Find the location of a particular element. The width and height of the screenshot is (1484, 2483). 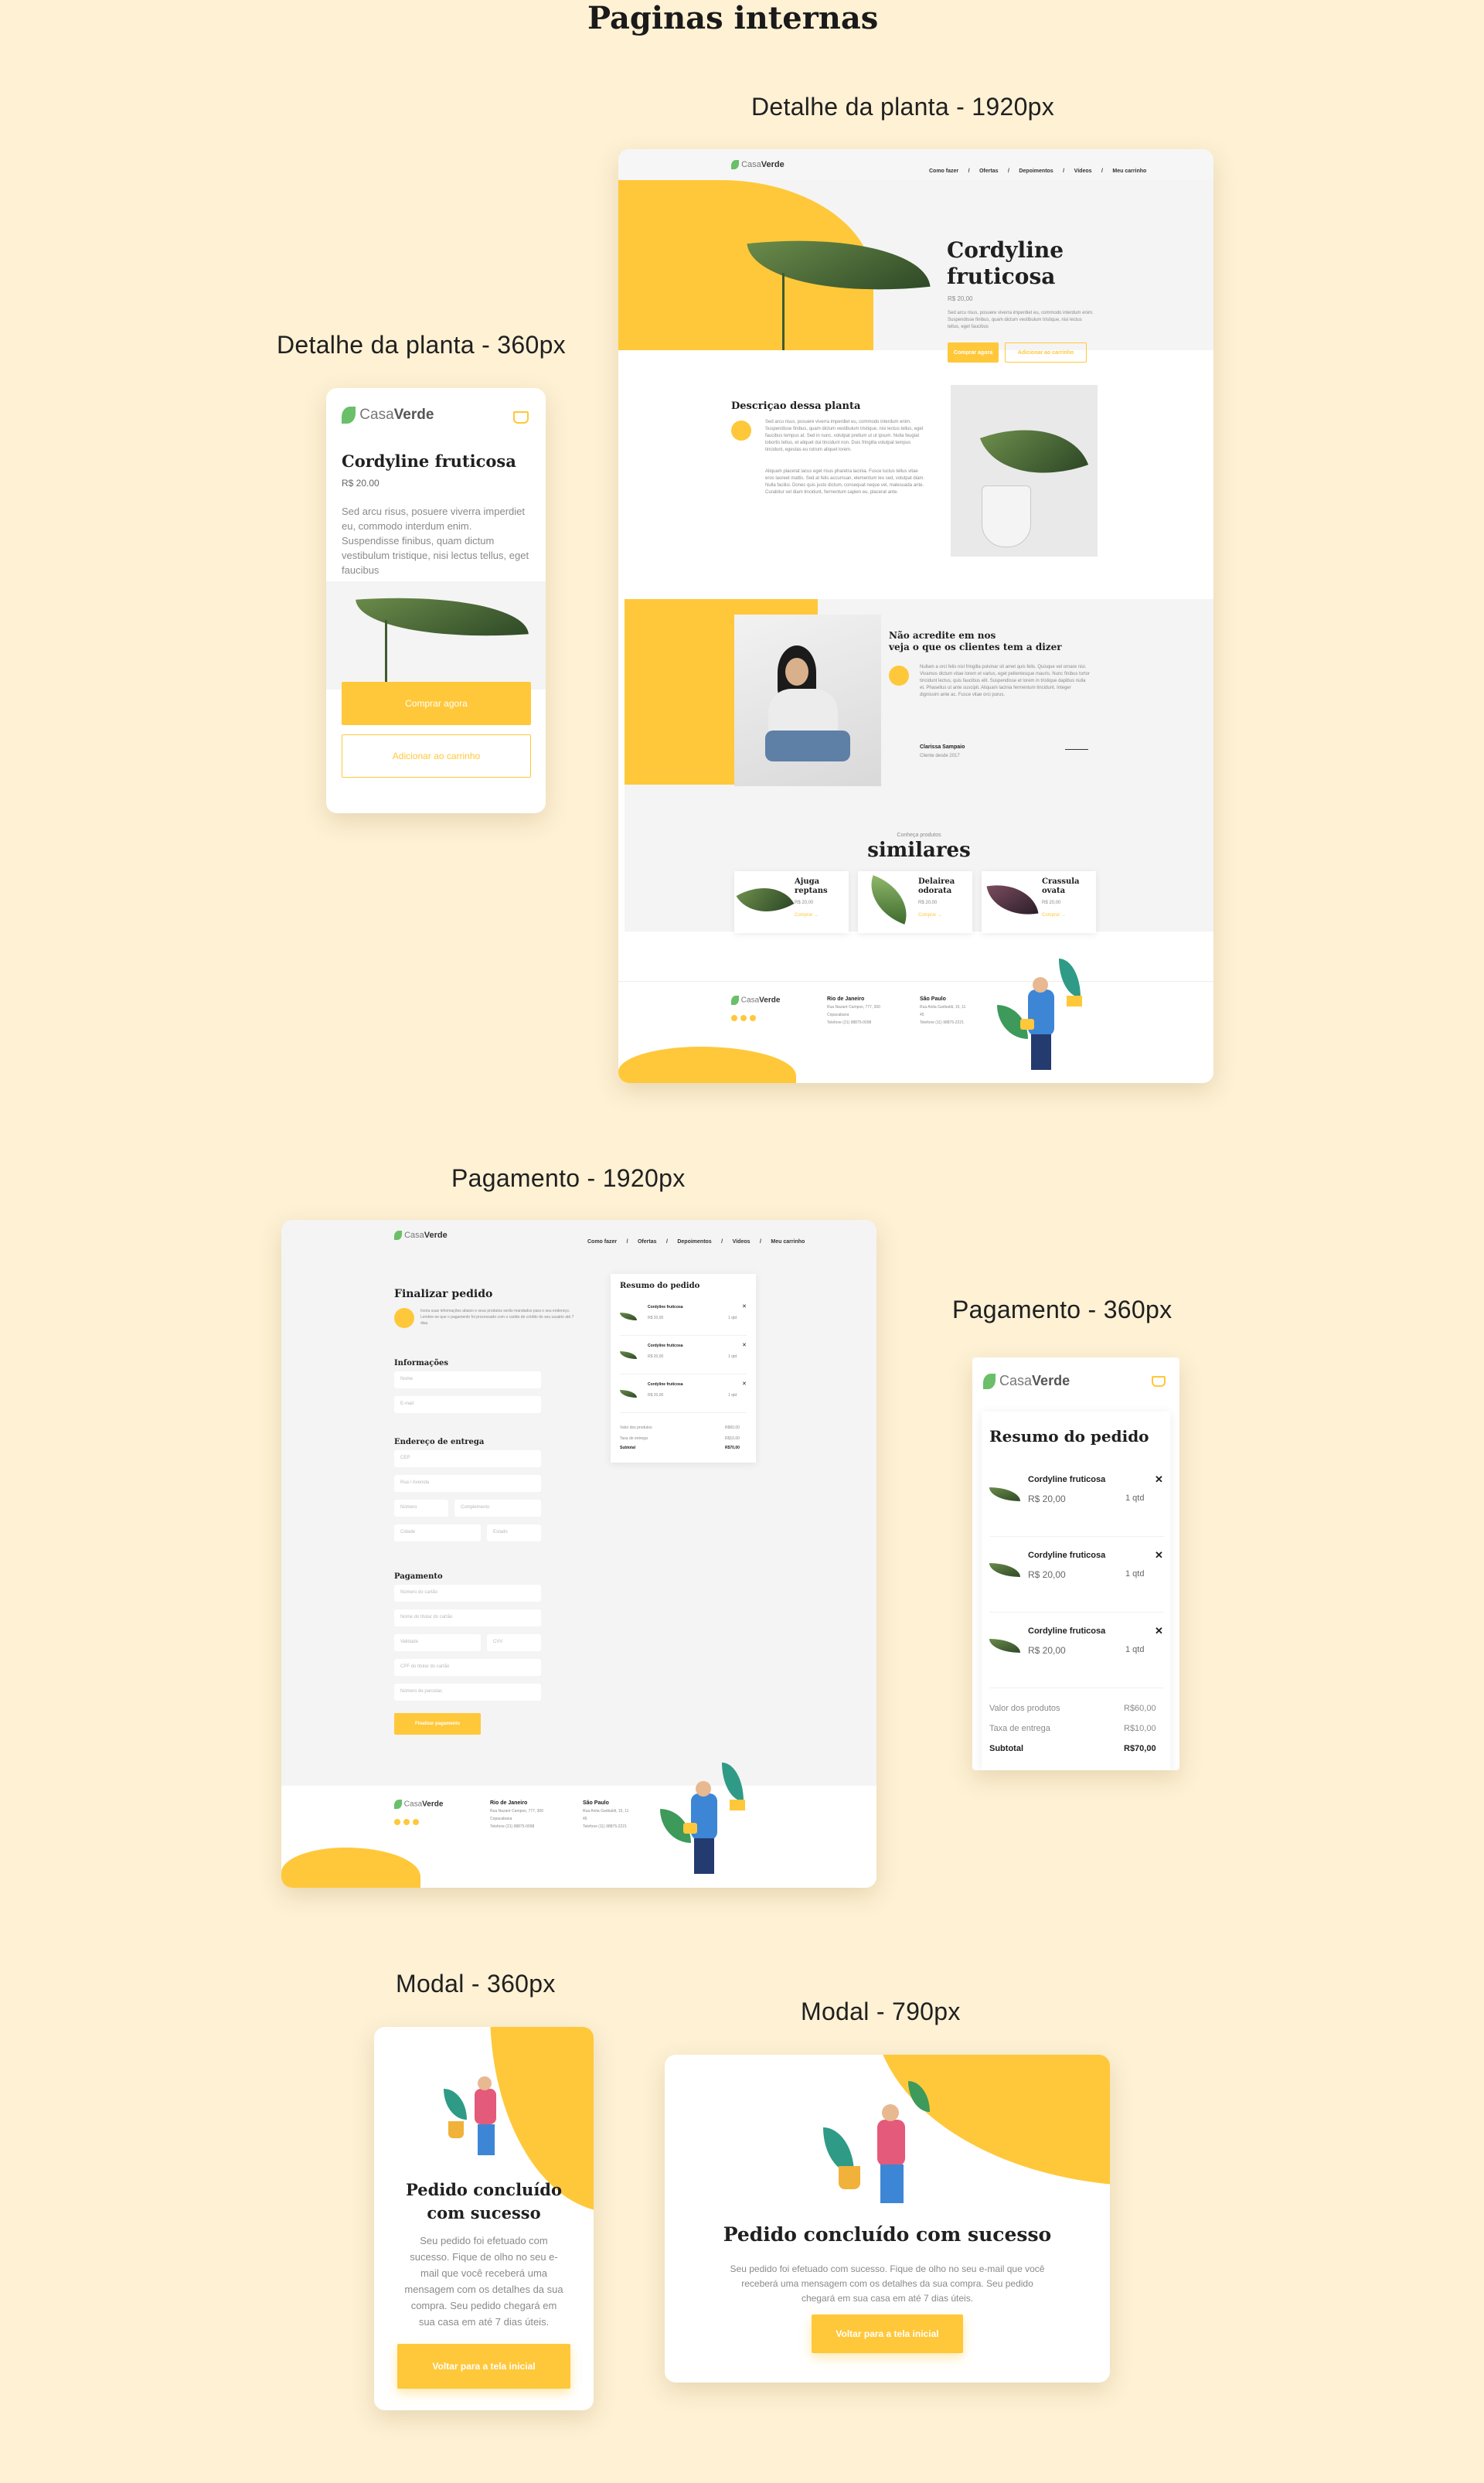

name-field: Nome is located at coordinates (467, 1379).